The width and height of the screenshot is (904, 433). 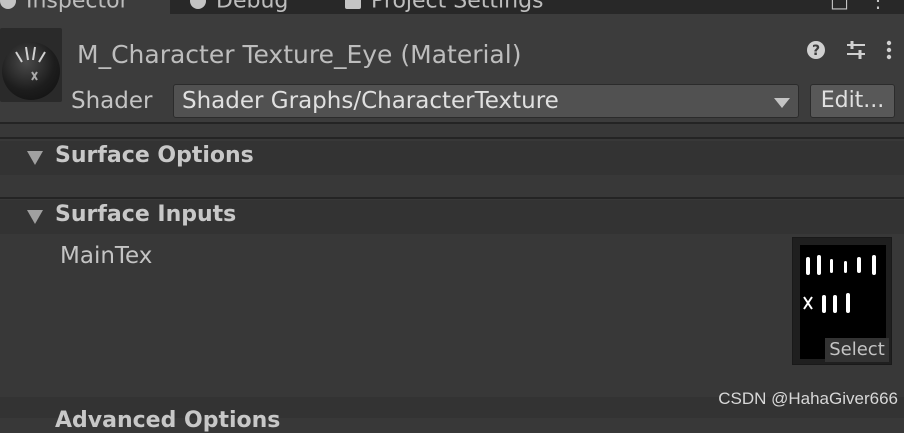 What do you see at coordinates (8, 4) in the screenshot?
I see `info-icon` at bounding box center [8, 4].